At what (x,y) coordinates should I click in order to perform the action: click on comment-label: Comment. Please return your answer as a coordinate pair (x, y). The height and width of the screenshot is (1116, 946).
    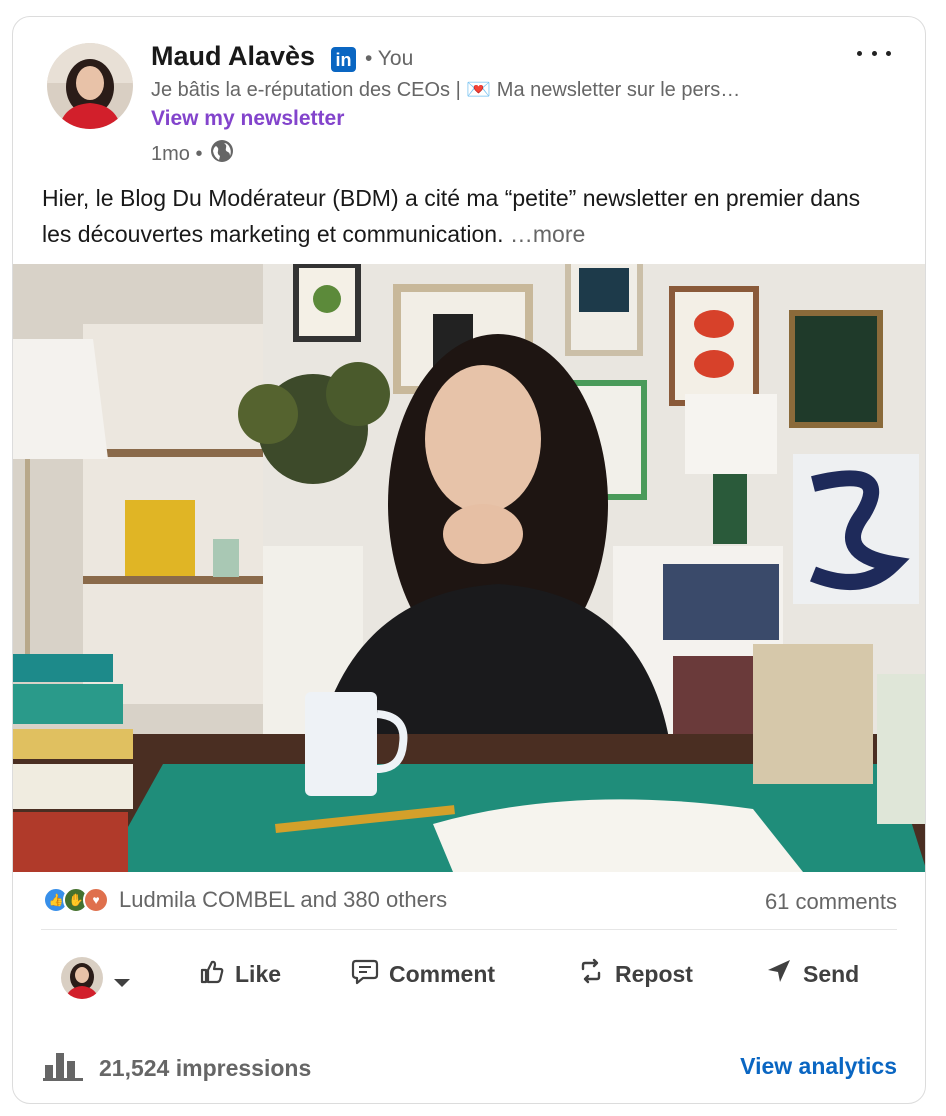
    Looking at the image, I should click on (442, 973).